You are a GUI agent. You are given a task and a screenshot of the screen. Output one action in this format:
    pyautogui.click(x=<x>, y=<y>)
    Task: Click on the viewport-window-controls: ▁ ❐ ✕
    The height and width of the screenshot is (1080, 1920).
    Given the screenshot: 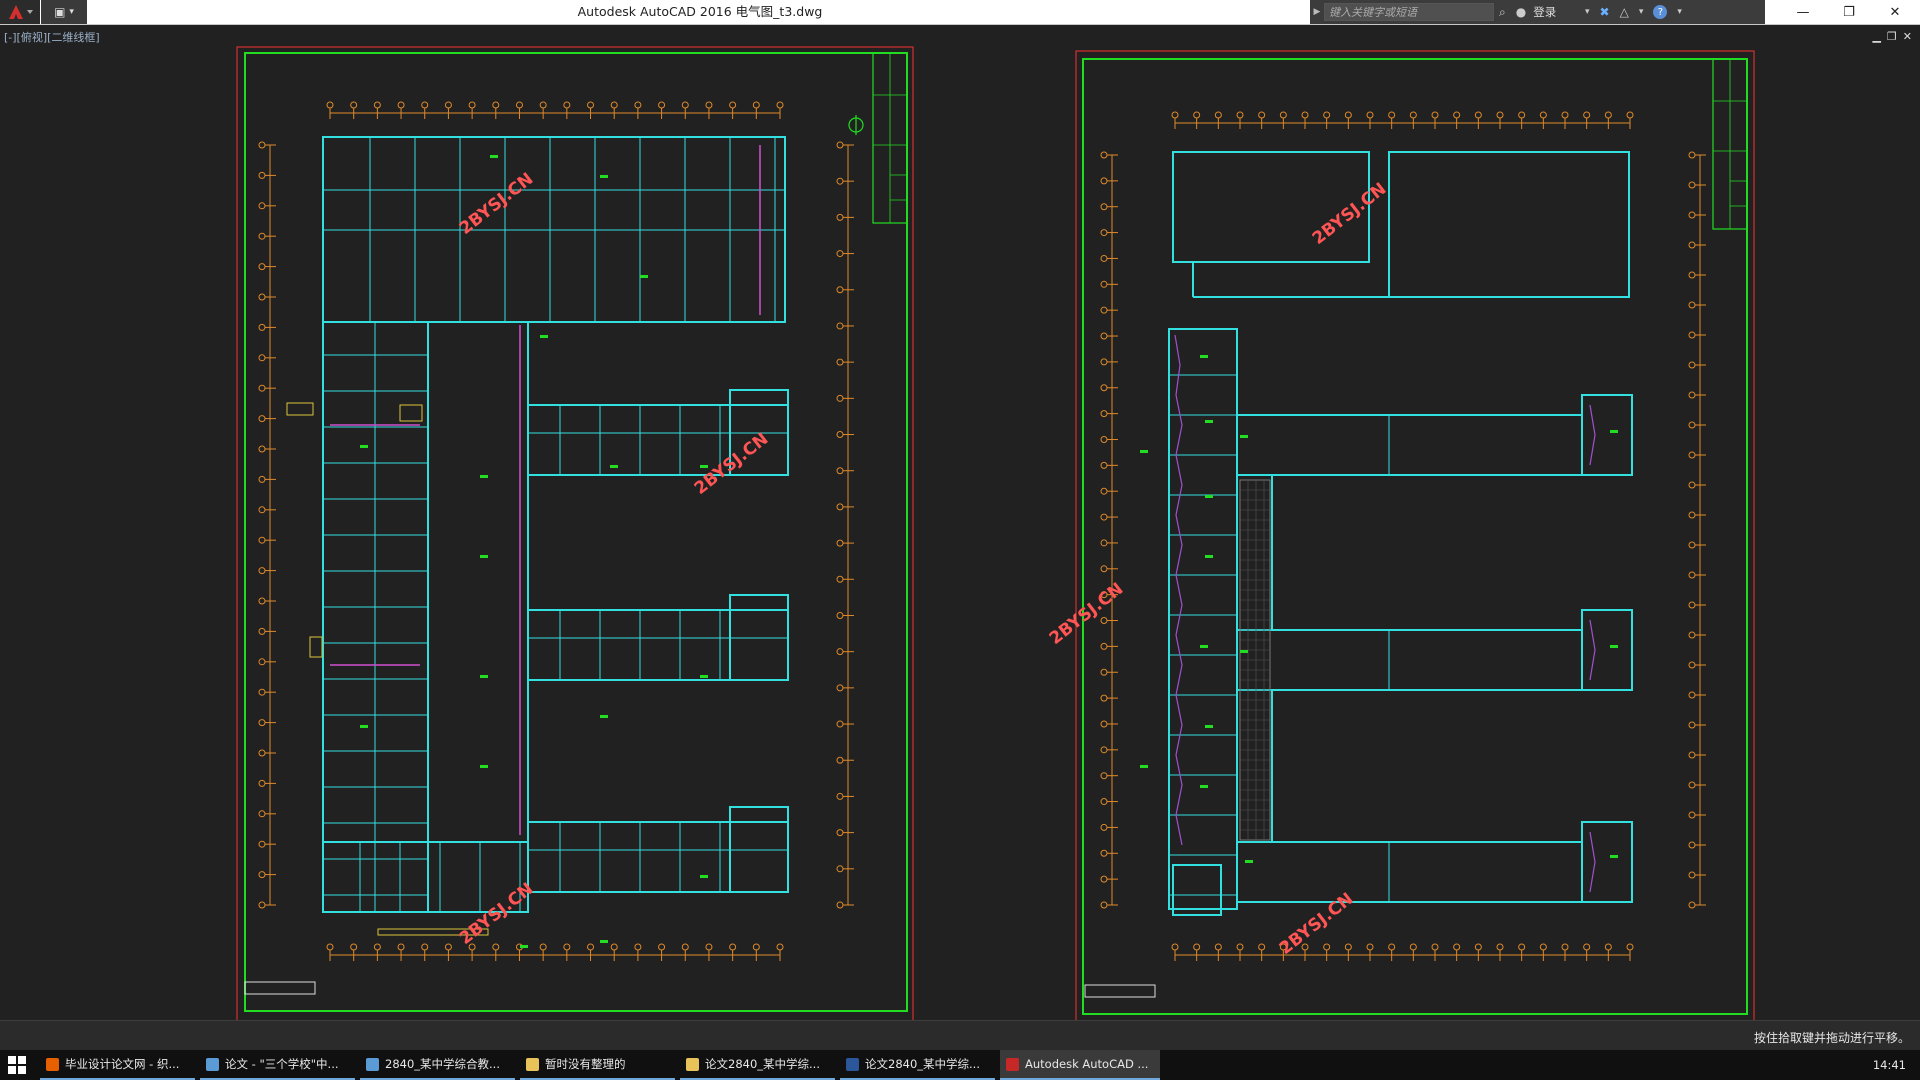 What is the action you would take?
    pyautogui.click(x=1892, y=36)
    